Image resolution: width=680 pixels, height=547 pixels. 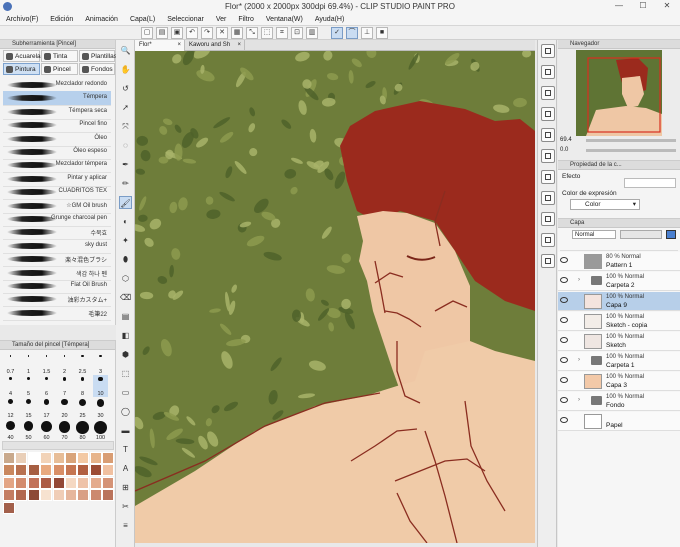 I want to click on brush-size-option: 17, so click(x=46, y=408).